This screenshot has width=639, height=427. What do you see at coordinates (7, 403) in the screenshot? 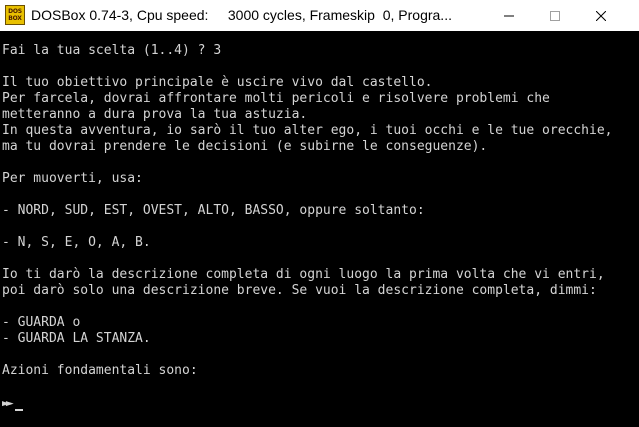
I see `prompt-arrow-icon: ►►` at bounding box center [7, 403].